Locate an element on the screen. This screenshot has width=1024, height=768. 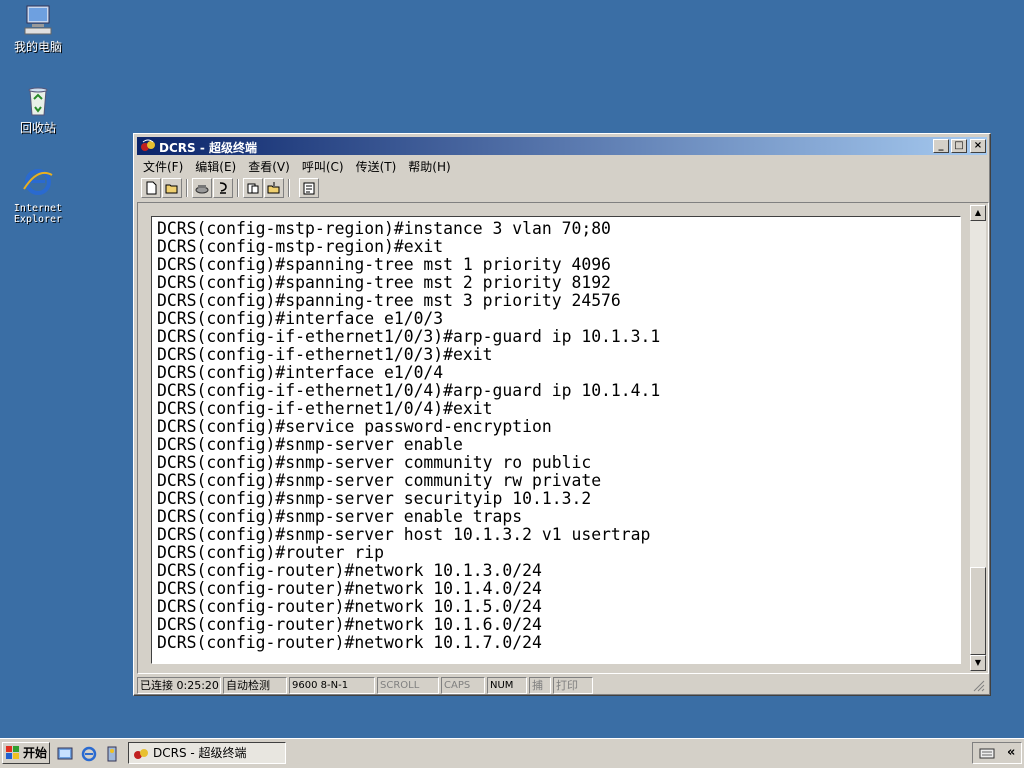
receive-button is located at coordinates (274, 188).